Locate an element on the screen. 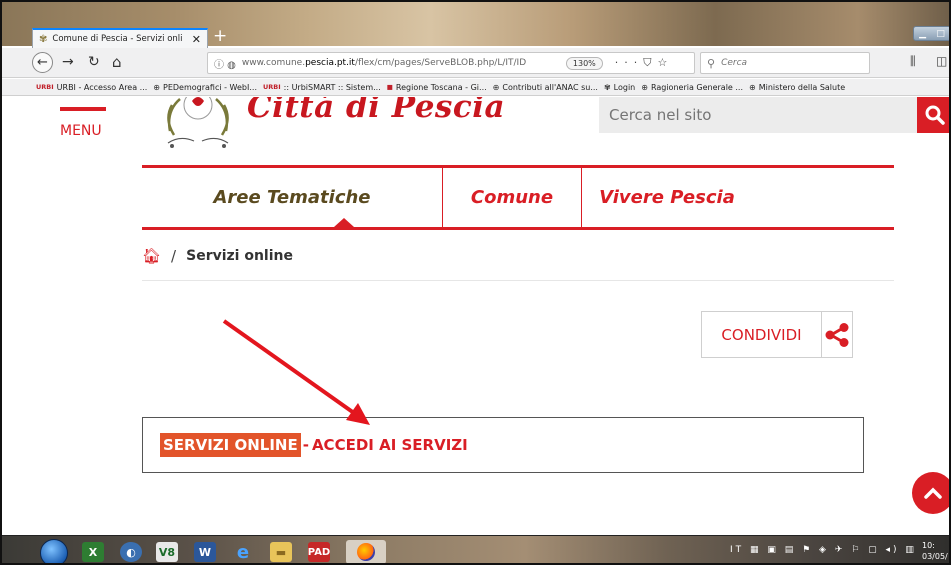 The image size is (951, 565). firefox-taskbar-button is located at coordinates (366, 551).